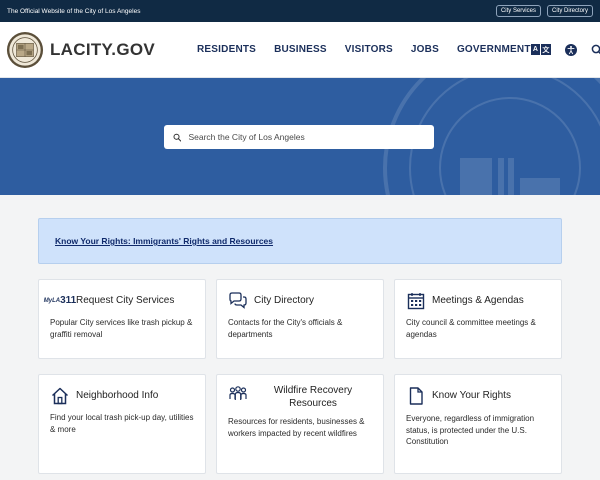 This screenshot has height=480, width=600. Describe the element at coordinates (103, 49) in the screenshot. I see `brand-name: LACITY.GOV` at that location.